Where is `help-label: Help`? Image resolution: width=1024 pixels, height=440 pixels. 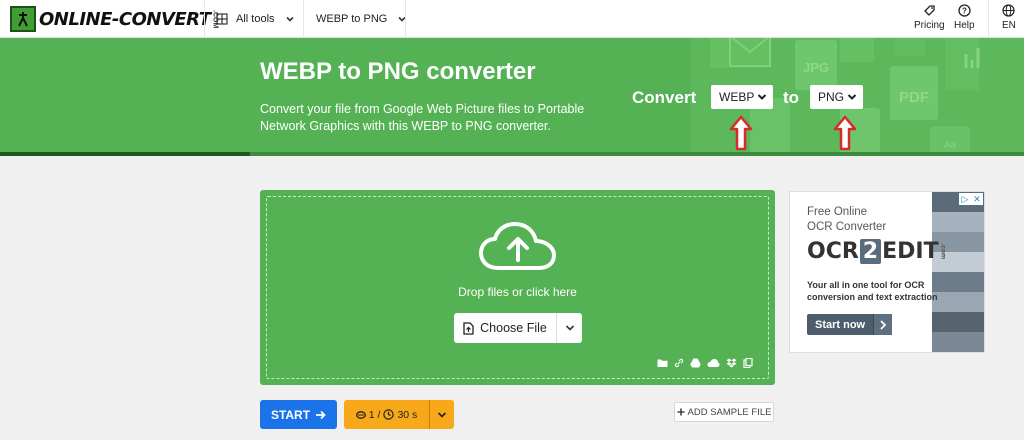
help-label: Help is located at coordinates (964, 25).